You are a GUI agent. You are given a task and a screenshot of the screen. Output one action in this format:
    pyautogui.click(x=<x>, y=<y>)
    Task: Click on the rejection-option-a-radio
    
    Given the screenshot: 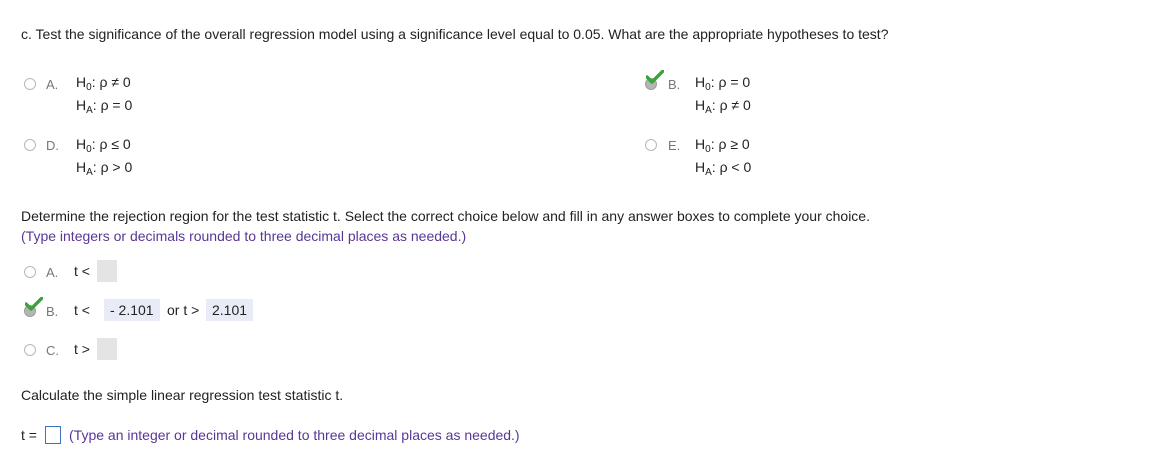 What is the action you would take?
    pyautogui.click(x=30, y=272)
    